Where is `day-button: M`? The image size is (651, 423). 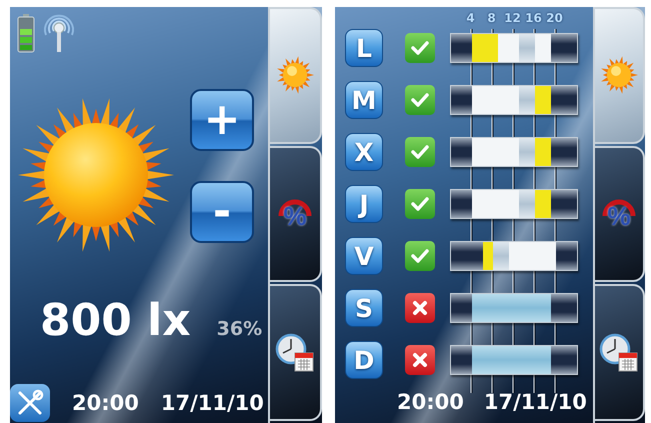
day-button: M is located at coordinates (364, 100).